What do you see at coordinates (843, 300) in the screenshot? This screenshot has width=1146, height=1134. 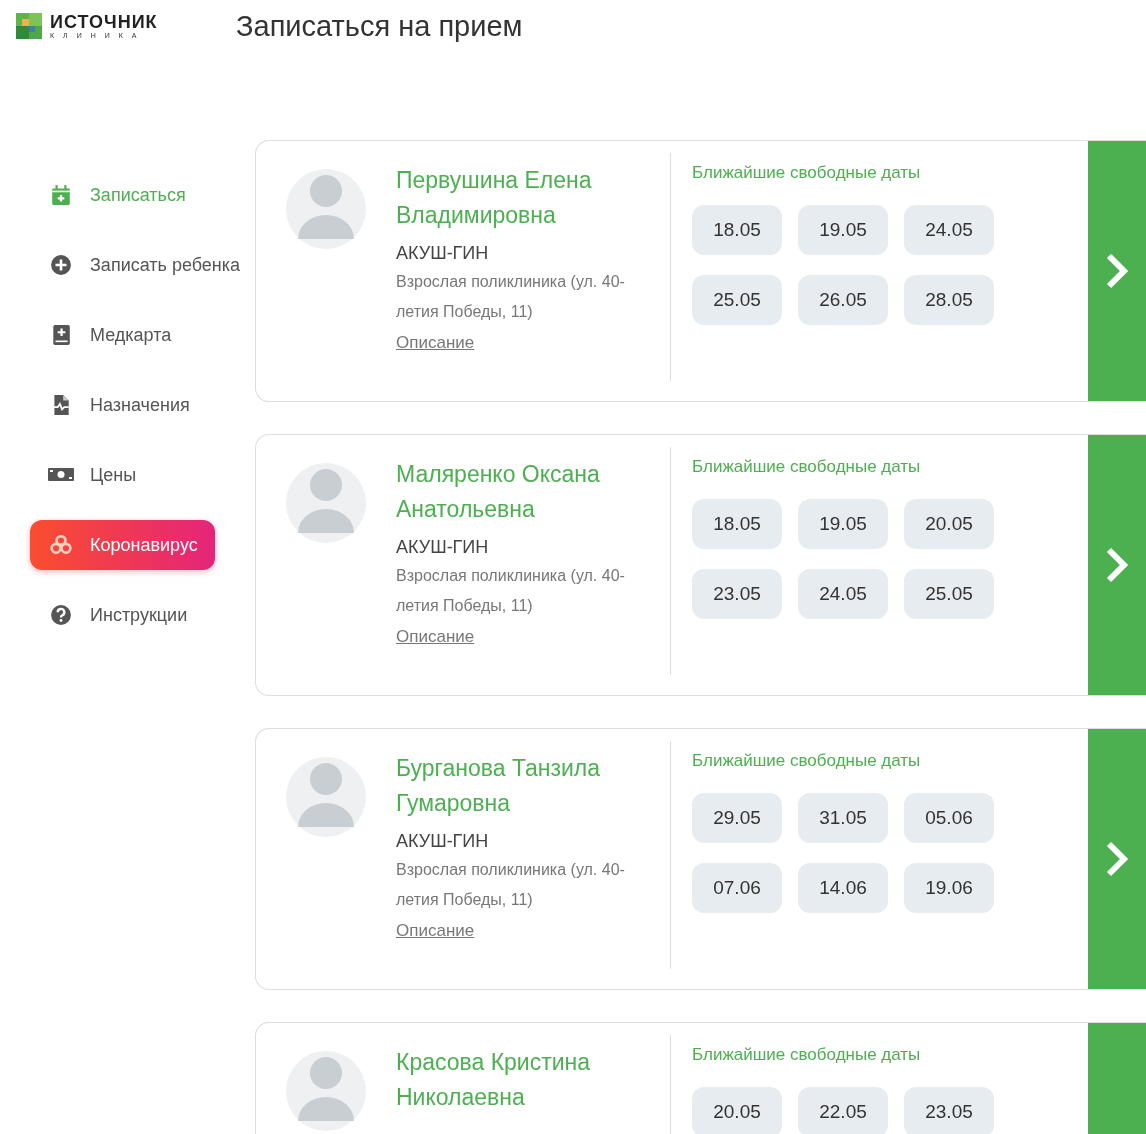 I see `date-button: 26.05` at bounding box center [843, 300].